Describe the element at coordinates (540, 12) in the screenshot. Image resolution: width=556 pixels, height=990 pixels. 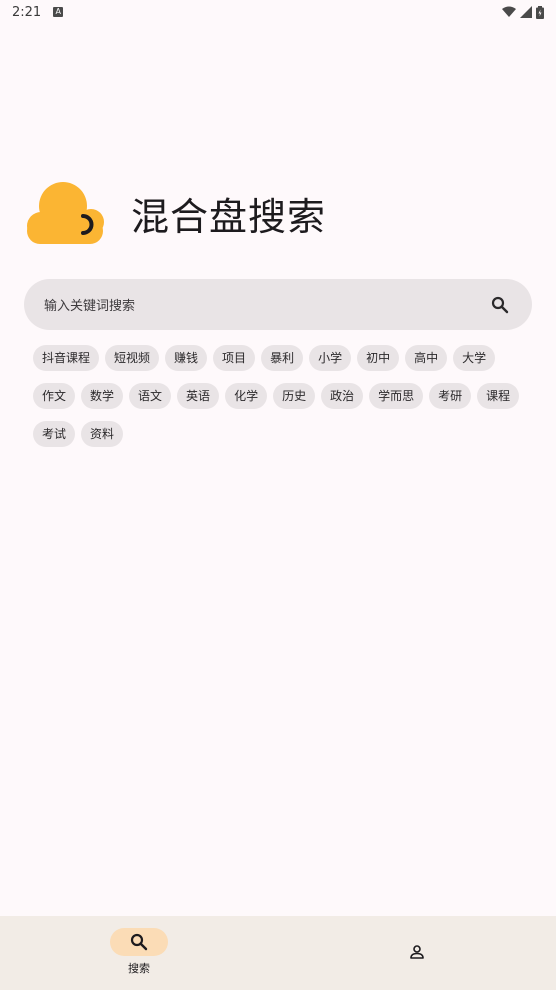
I see `battery-icon` at that location.